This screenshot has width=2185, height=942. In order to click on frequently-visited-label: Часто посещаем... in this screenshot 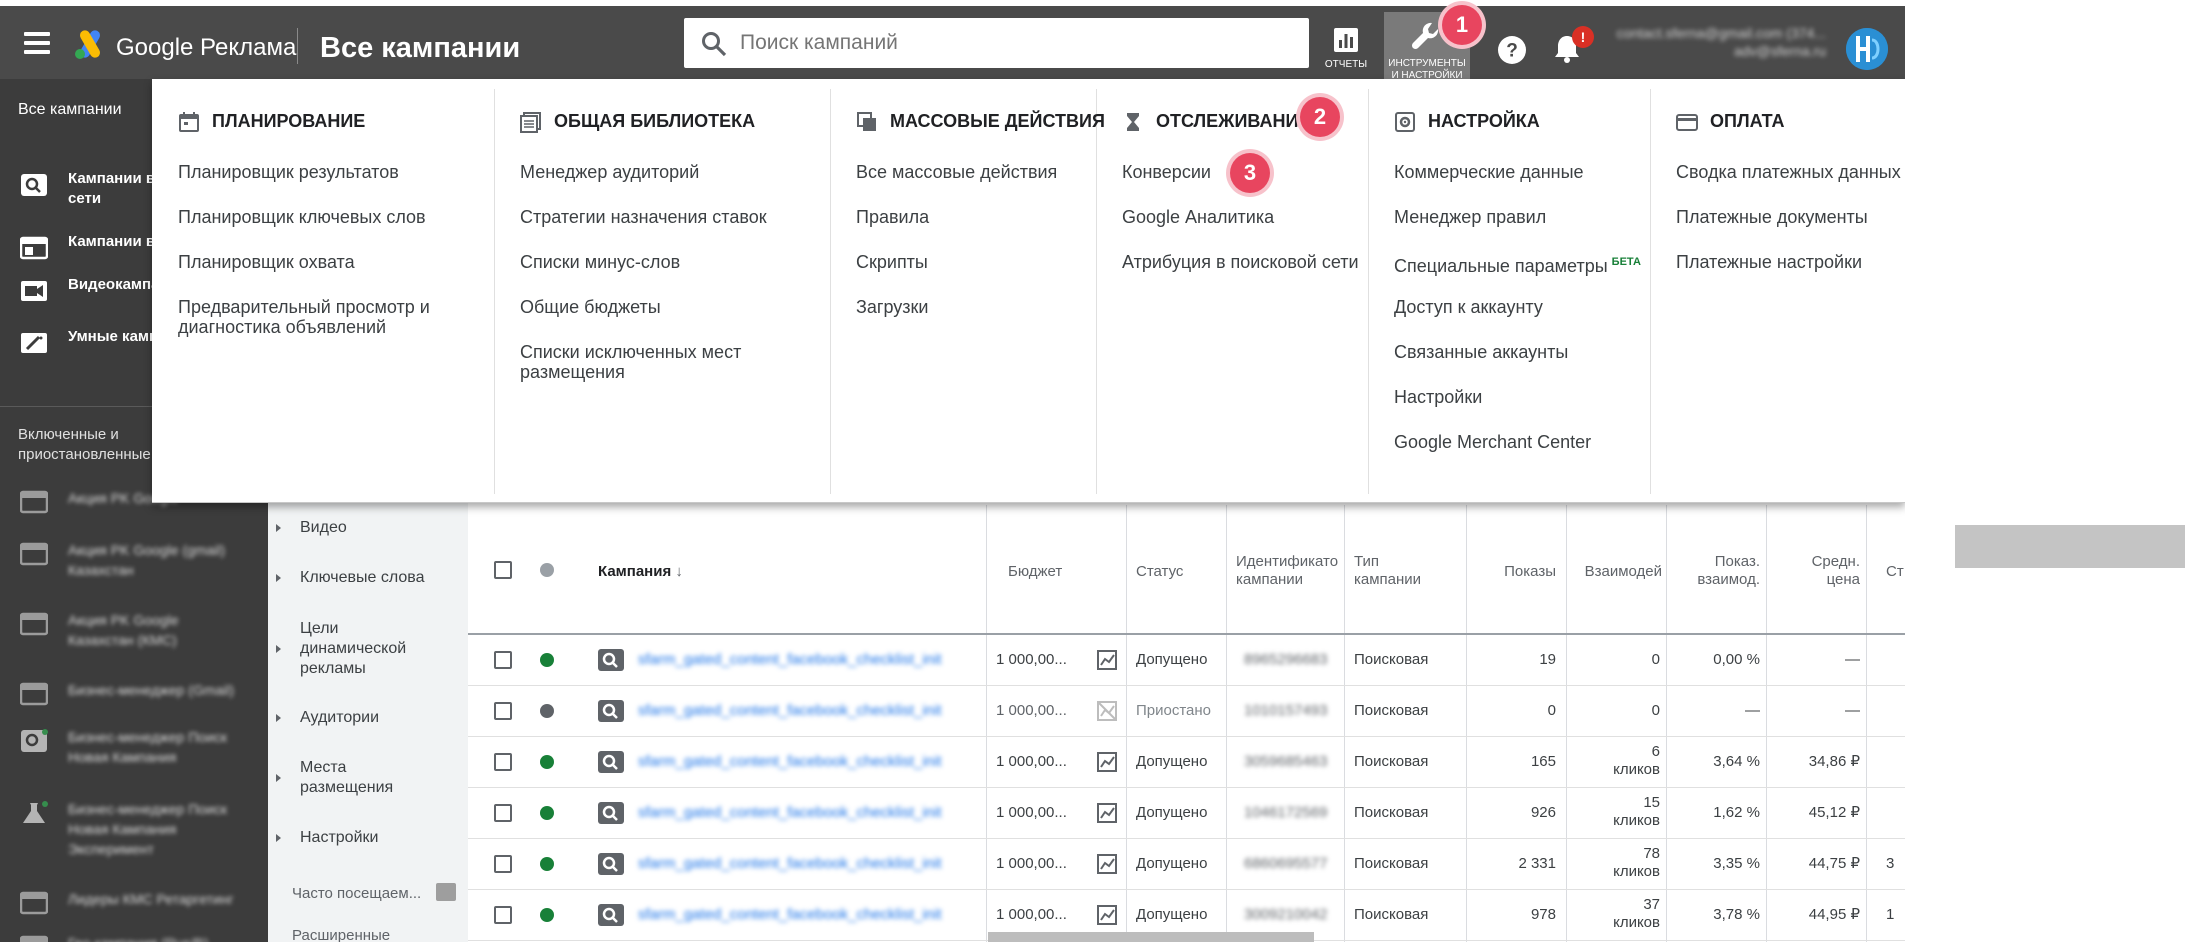, I will do `click(356, 893)`.